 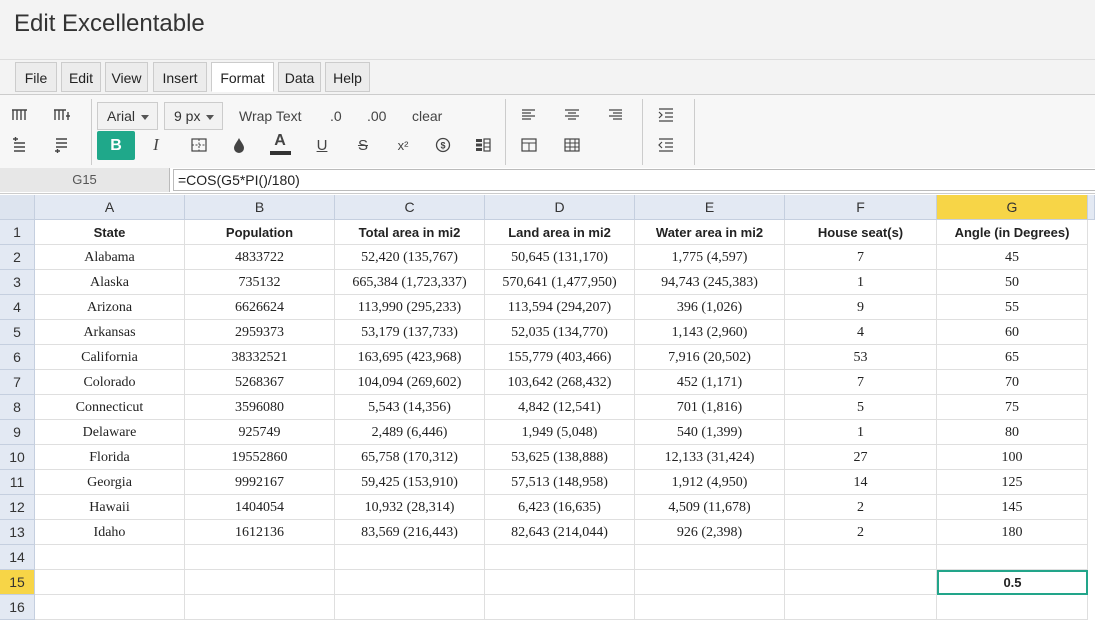 I want to click on cell-reference-box: G15, so click(x=85, y=180).